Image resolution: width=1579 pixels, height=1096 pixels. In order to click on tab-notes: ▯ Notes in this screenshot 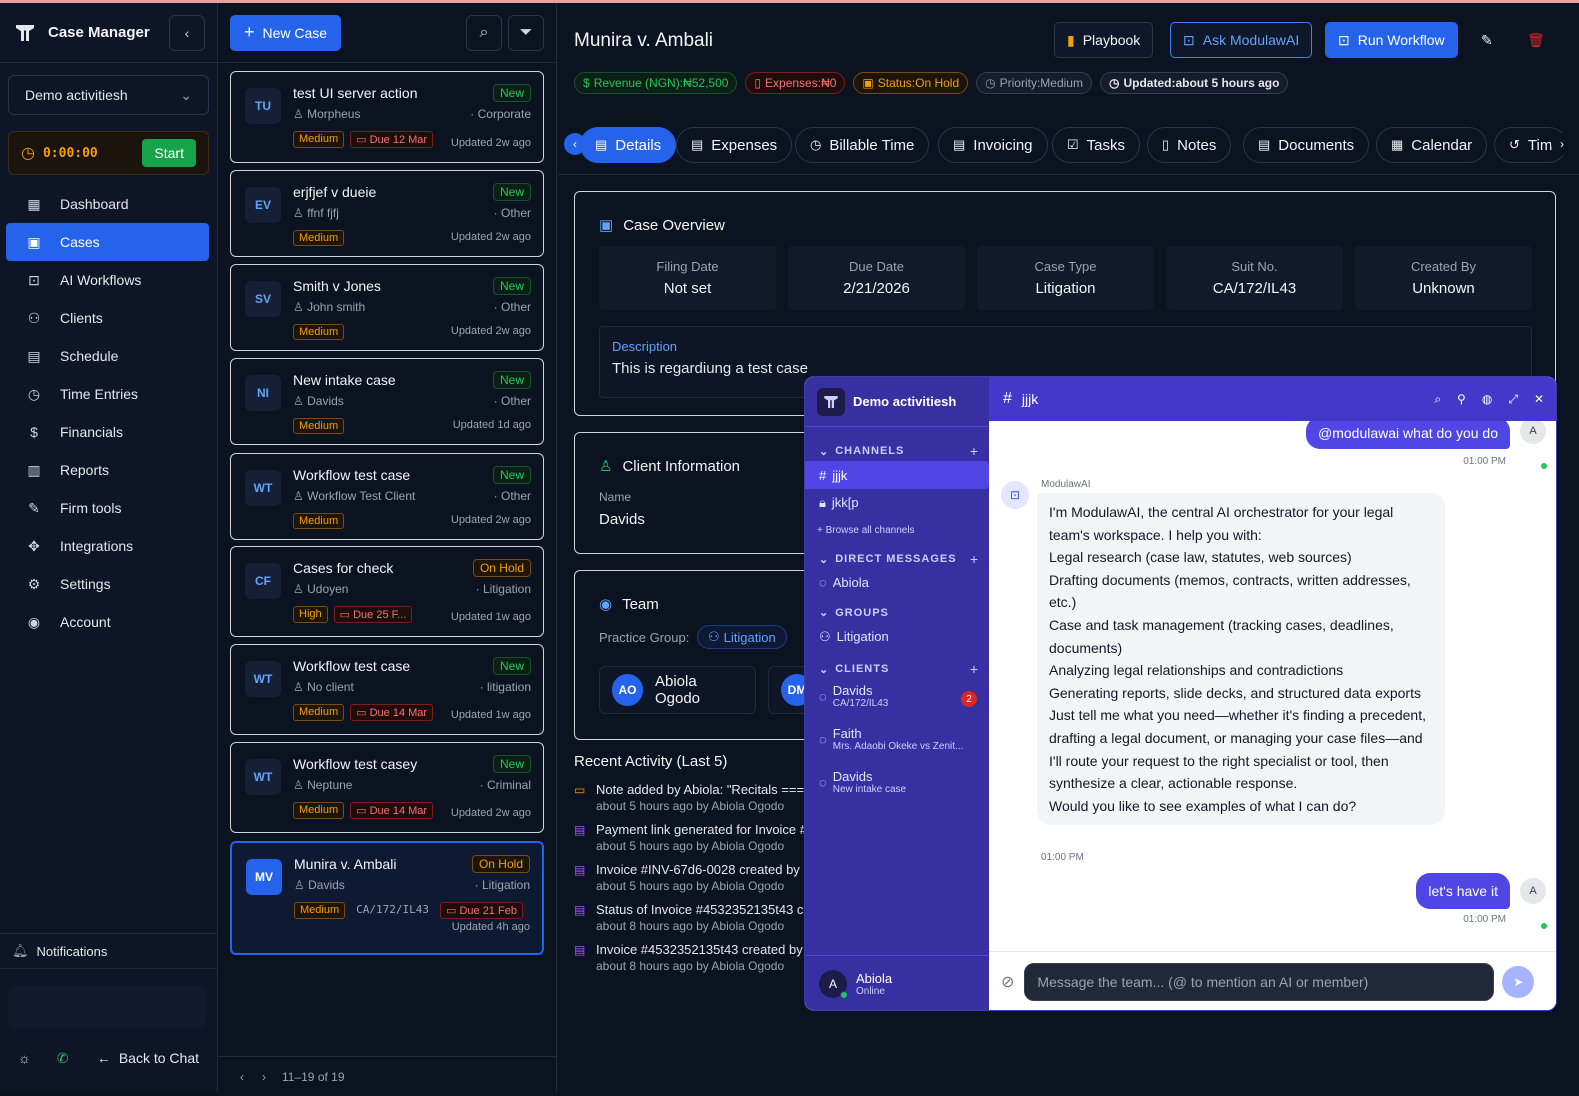, I will do `click(1189, 145)`.